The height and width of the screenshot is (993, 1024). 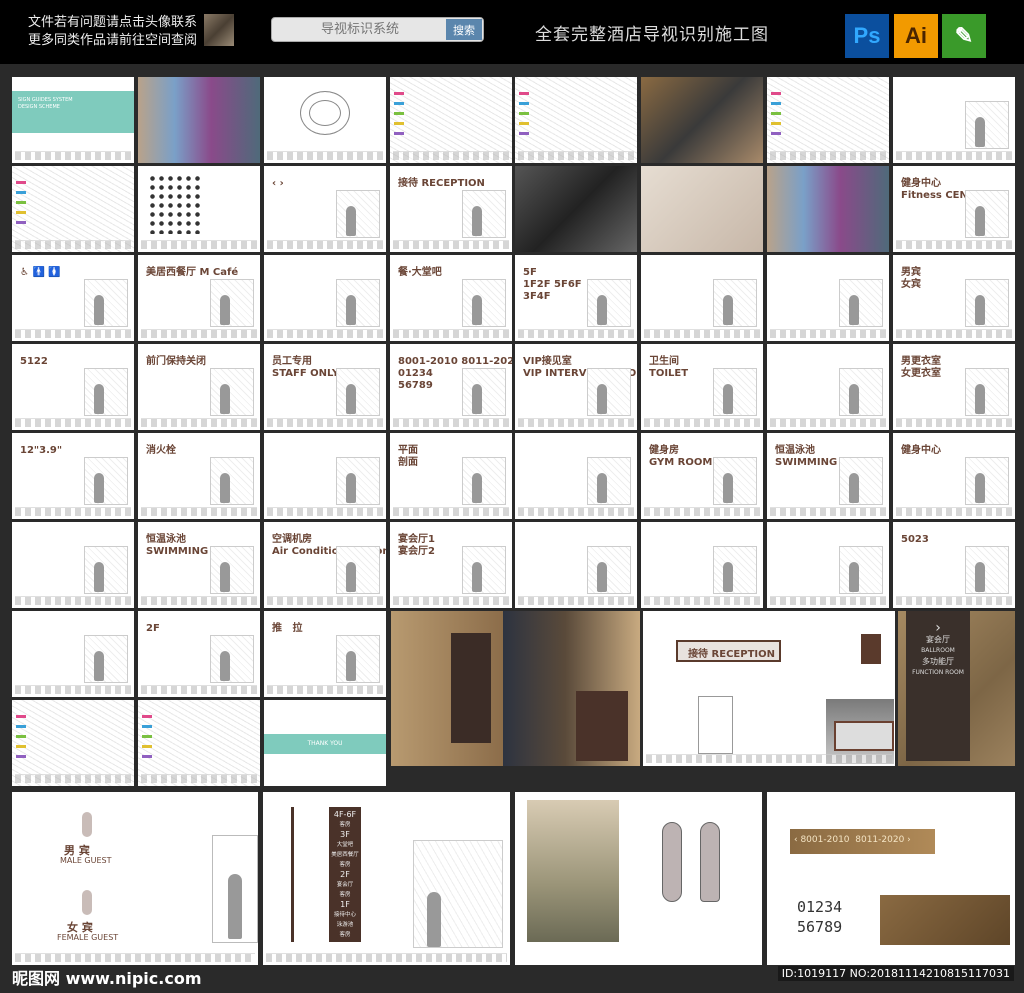 What do you see at coordinates (954, 387) in the screenshot?
I see `thumbnail-drawing: 男更衣室 女更衣室` at bounding box center [954, 387].